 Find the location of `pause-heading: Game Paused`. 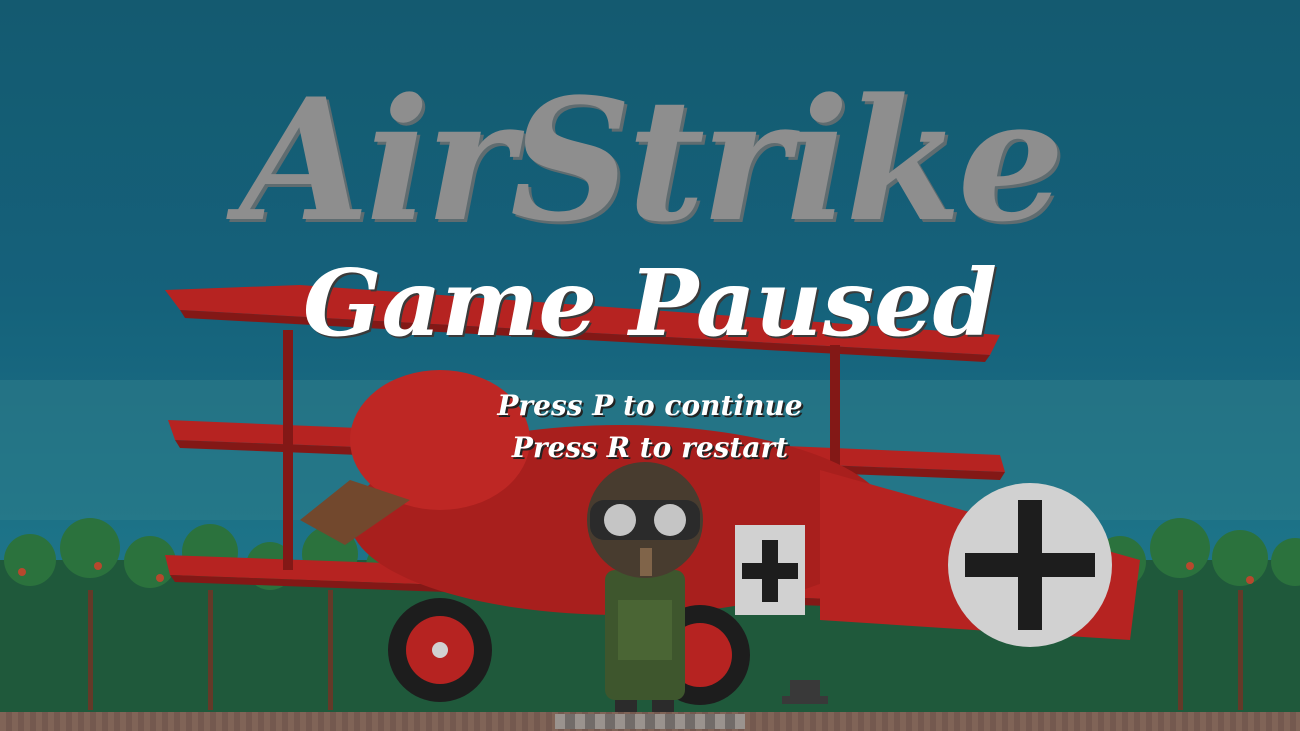

pause-heading: Game Paused is located at coordinates (650, 303).